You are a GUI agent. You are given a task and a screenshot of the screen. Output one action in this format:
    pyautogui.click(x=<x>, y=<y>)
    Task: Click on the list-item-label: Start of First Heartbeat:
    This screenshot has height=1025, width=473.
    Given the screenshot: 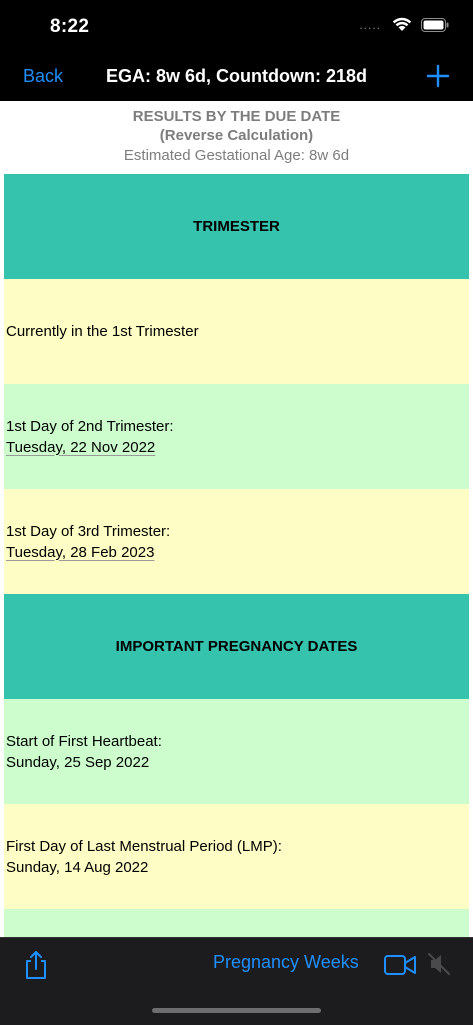 What is the action you would take?
    pyautogui.click(x=84, y=741)
    